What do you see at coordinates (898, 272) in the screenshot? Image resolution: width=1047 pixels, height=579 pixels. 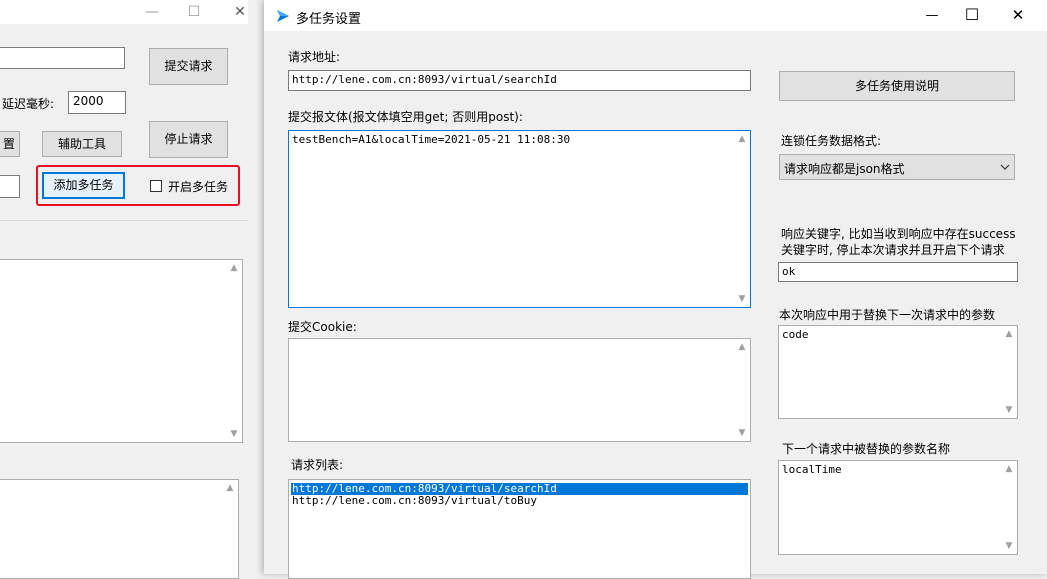 I see `keyword-input: ok` at bounding box center [898, 272].